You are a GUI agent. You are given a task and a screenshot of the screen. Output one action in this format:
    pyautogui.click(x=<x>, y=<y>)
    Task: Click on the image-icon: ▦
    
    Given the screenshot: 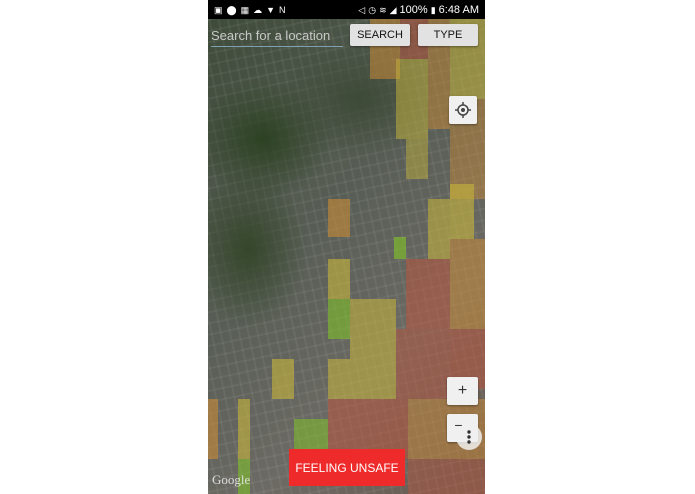 What is the action you would take?
    pyautogui.click(x=245, y=9)
    